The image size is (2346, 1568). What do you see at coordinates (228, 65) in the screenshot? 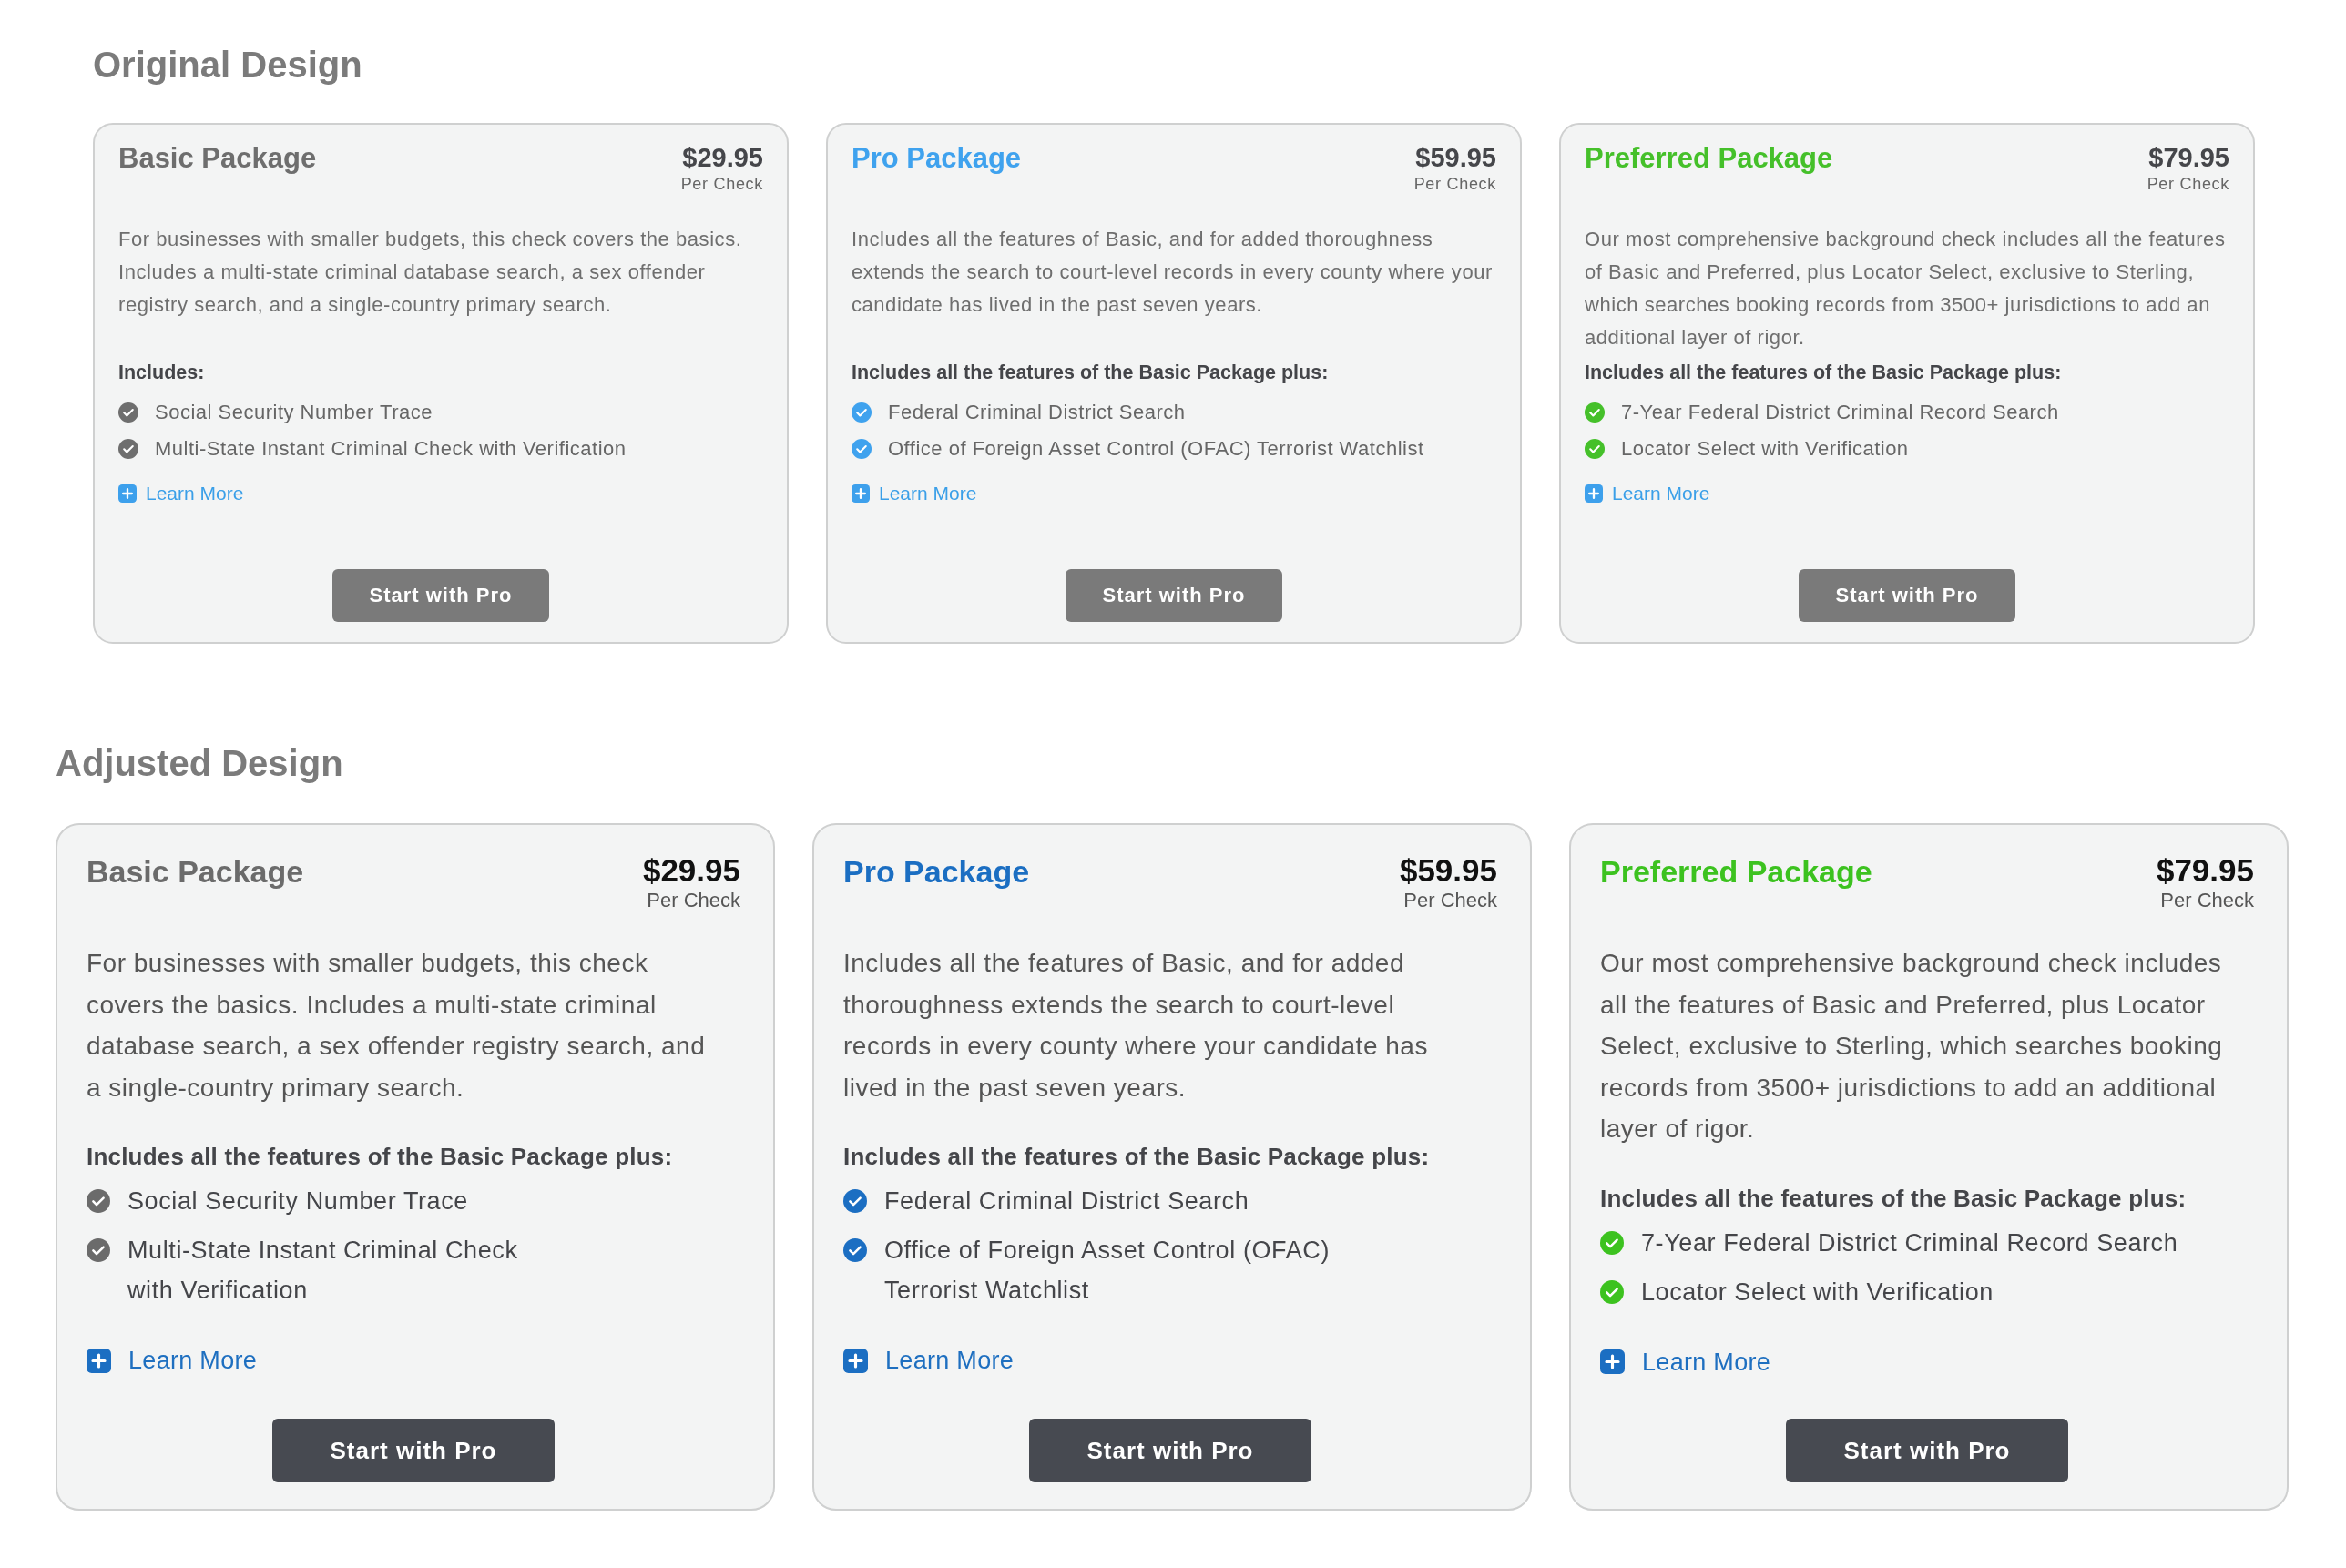
I see `section-heading: Original Design` at bounding box center [228, 65].